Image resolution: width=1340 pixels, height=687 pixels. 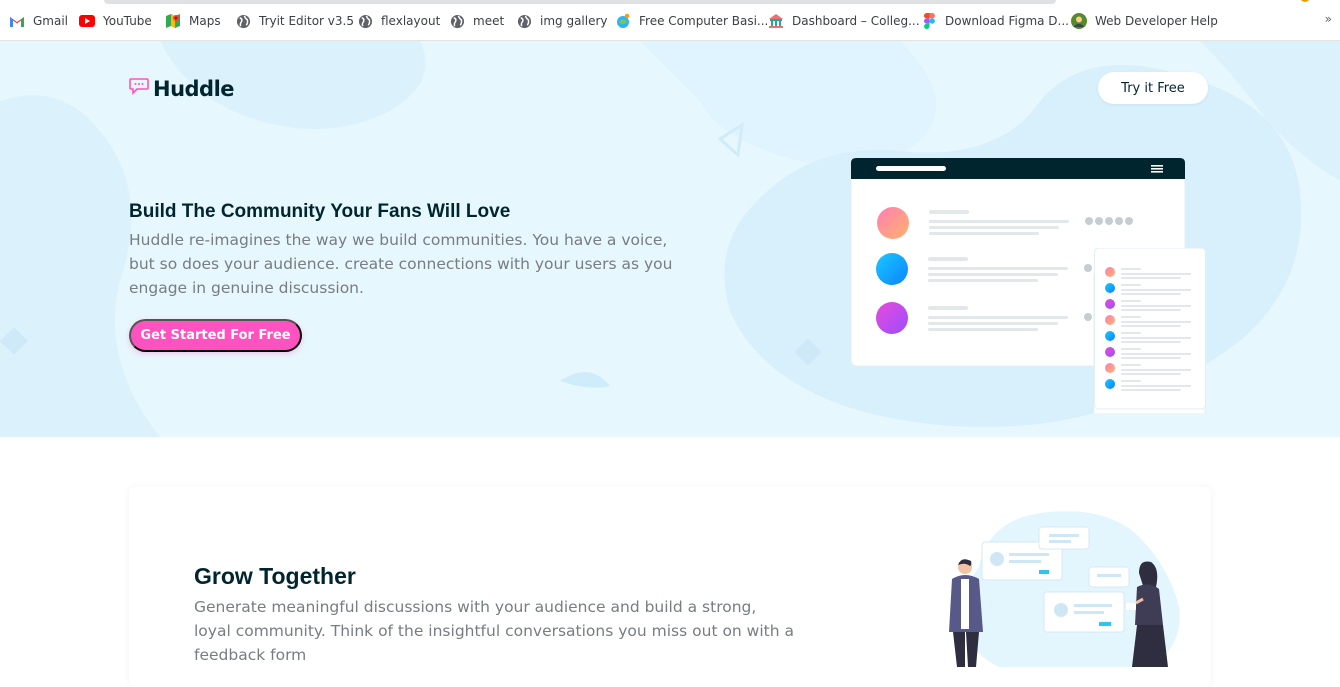 What do you see at coordinates (1150, 329) in the screenshot?
I see `chat-list-mockup` at bounding box center [1150, 329].